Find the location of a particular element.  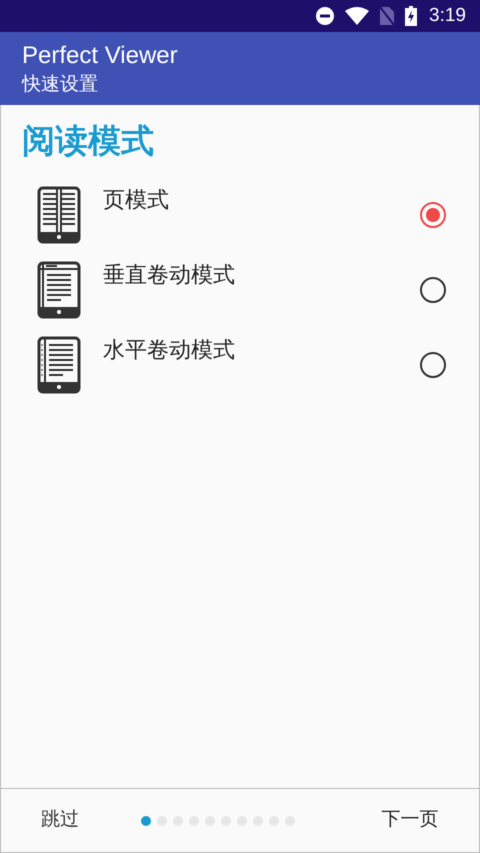

option-label: 页模式 is located at coordinates (136, 200).